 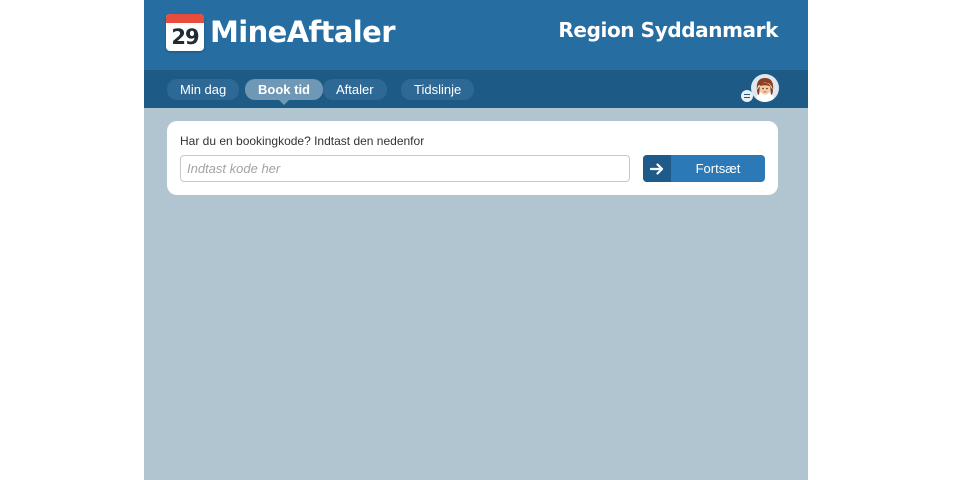 I want to click on tab-label: Book tid, so click(x=284, y=89).